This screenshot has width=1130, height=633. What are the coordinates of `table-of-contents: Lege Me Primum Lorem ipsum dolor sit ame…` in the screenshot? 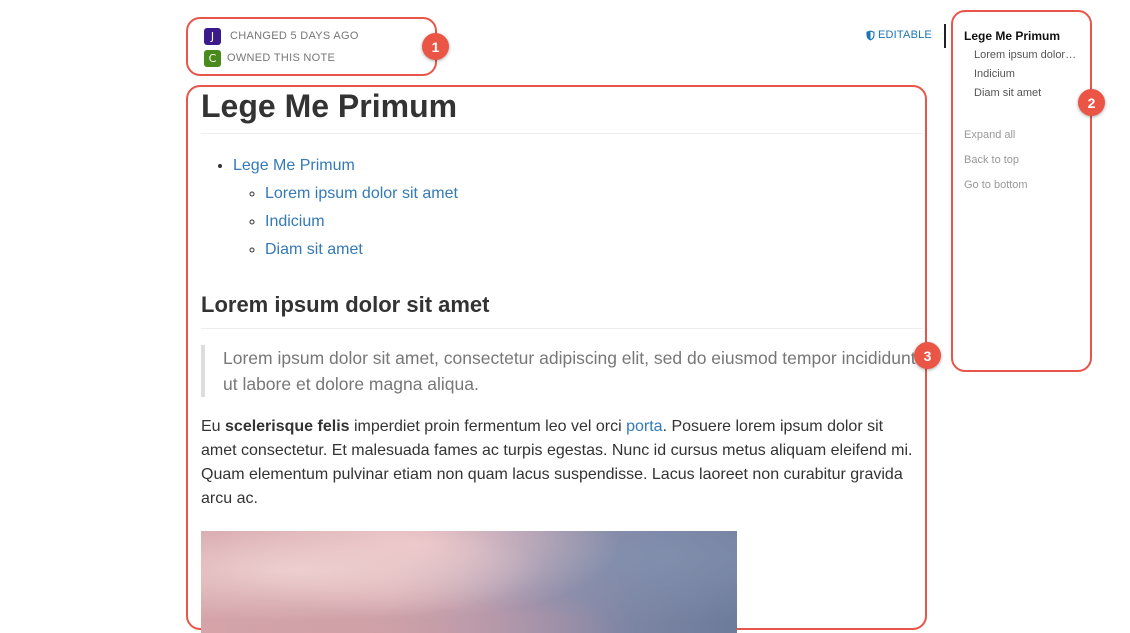 It's located at (562, 208).